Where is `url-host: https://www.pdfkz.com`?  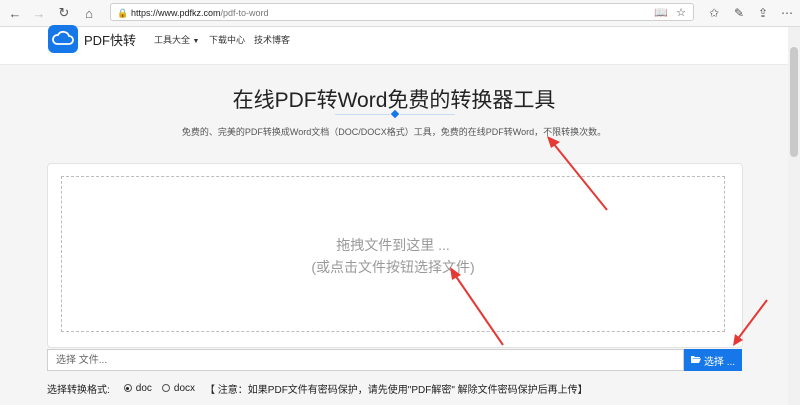 url-host: https://www.pdfkz.com is located at coordinates (176, 13).